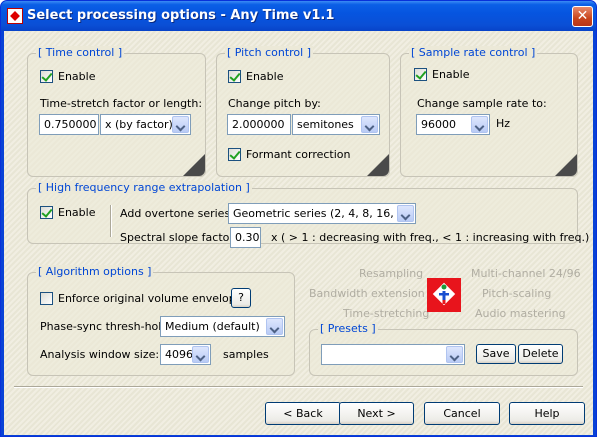  Describe the element at coordinates (393, 354) in the screenshot. I see `presets-select` at that location.